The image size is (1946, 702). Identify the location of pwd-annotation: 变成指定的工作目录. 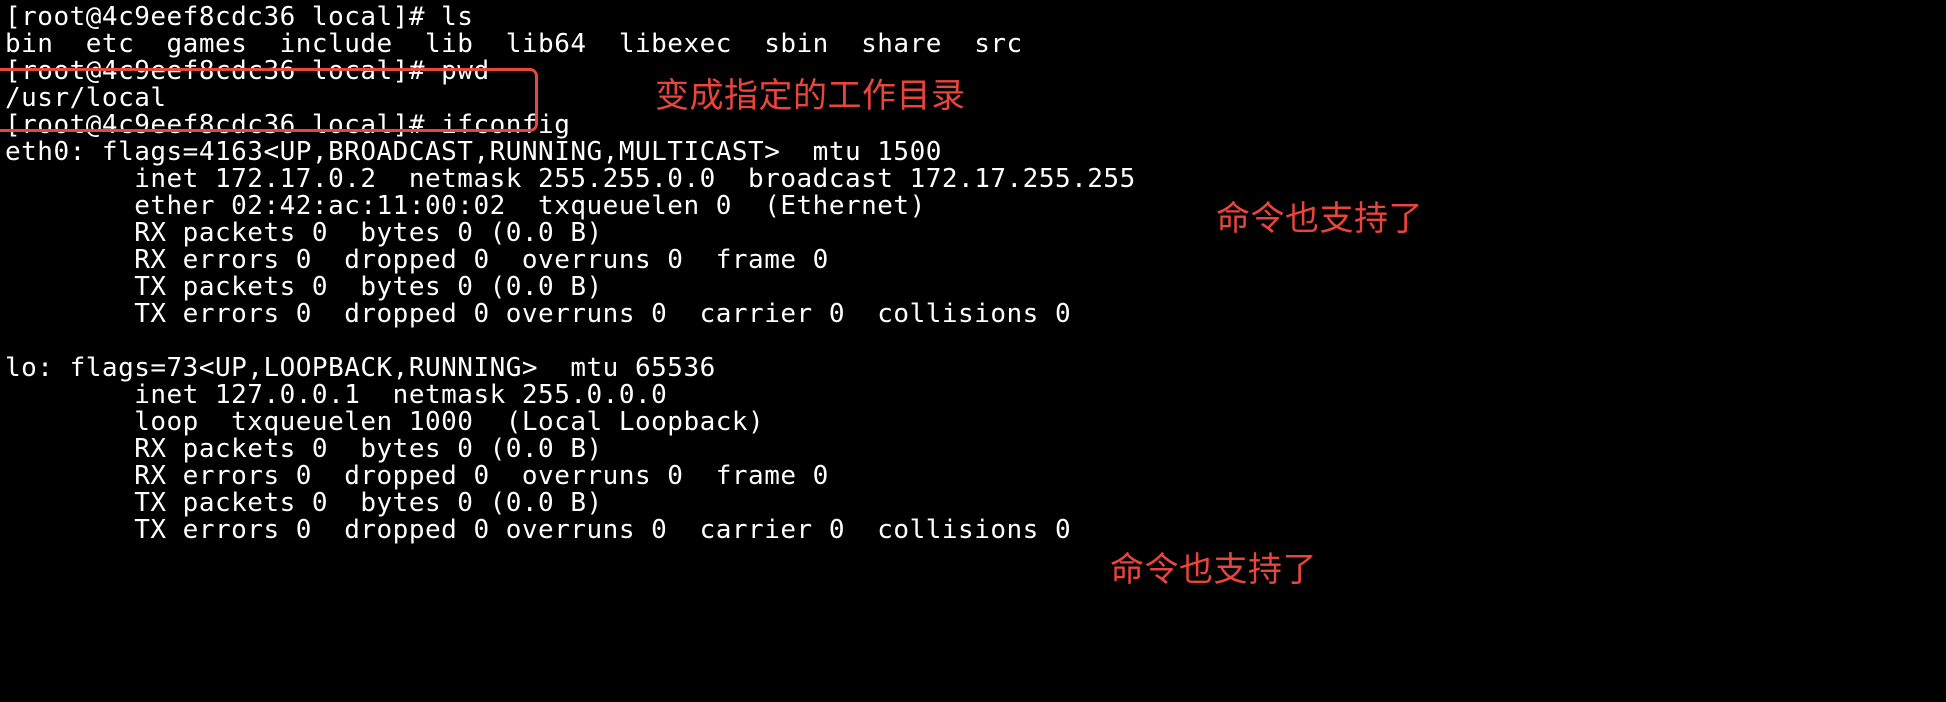
(810, 96).